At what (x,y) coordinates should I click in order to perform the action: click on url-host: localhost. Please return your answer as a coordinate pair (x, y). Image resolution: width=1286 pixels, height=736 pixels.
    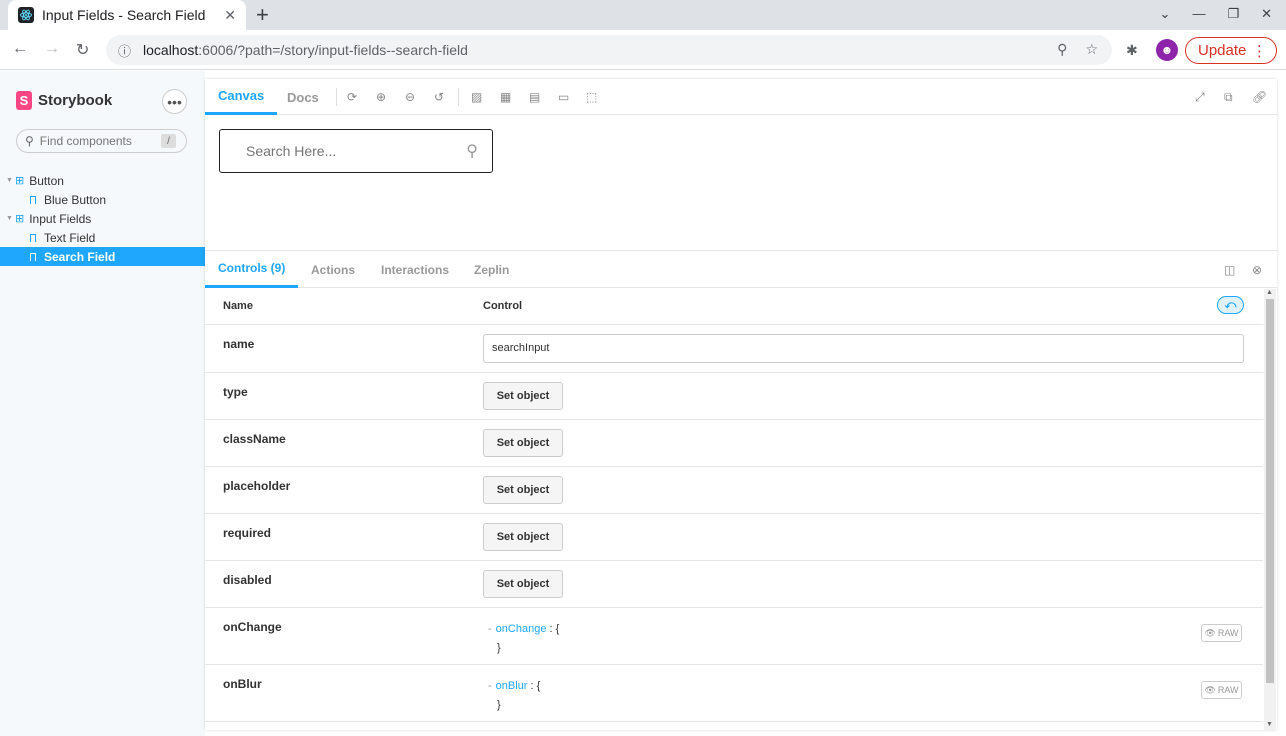
    Looking at the image, I should click on (171, 50).